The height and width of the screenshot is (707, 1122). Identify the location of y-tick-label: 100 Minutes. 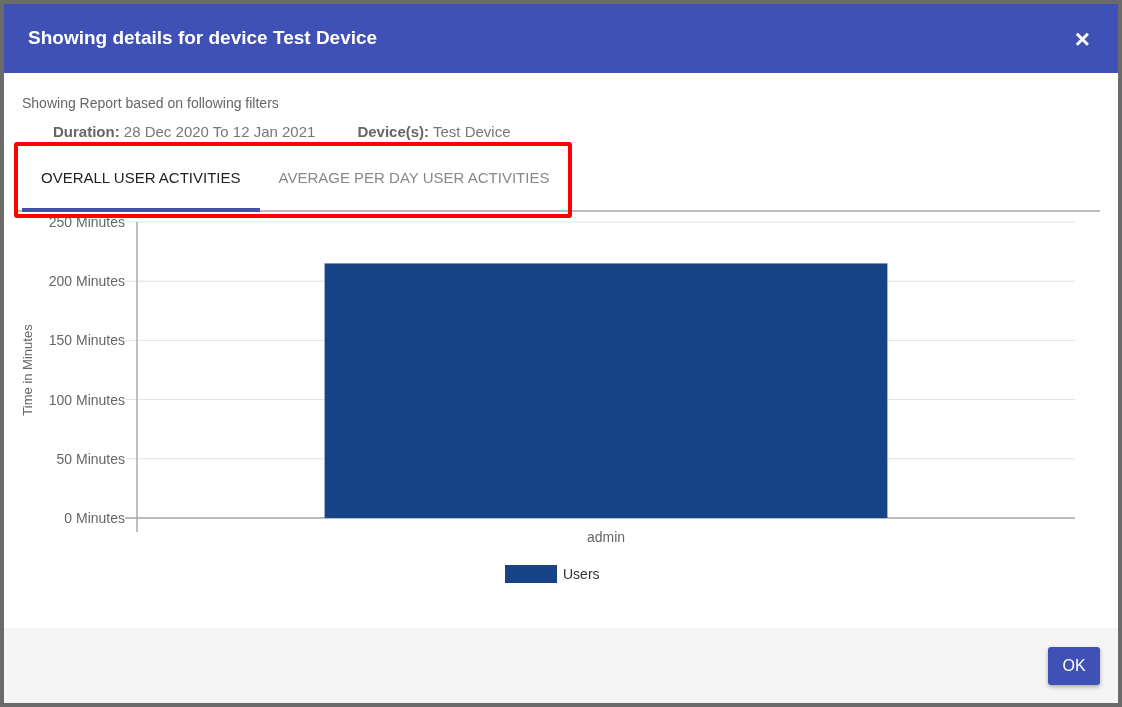
(86, 399).